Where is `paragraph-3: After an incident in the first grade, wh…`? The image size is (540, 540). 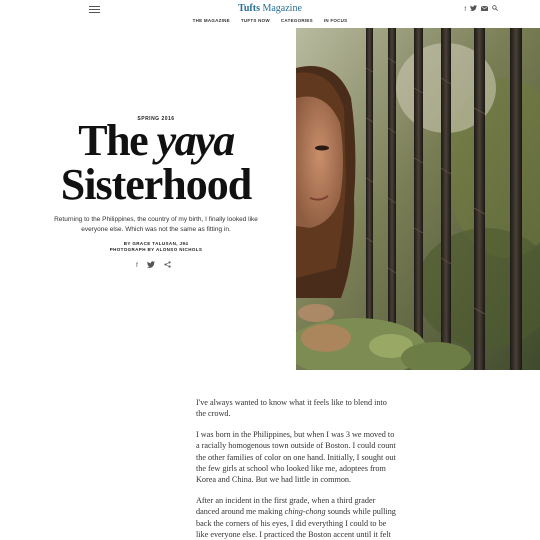 paragraph-3: After an incident in the first grade, wh… is located at coordinates (297, 517).